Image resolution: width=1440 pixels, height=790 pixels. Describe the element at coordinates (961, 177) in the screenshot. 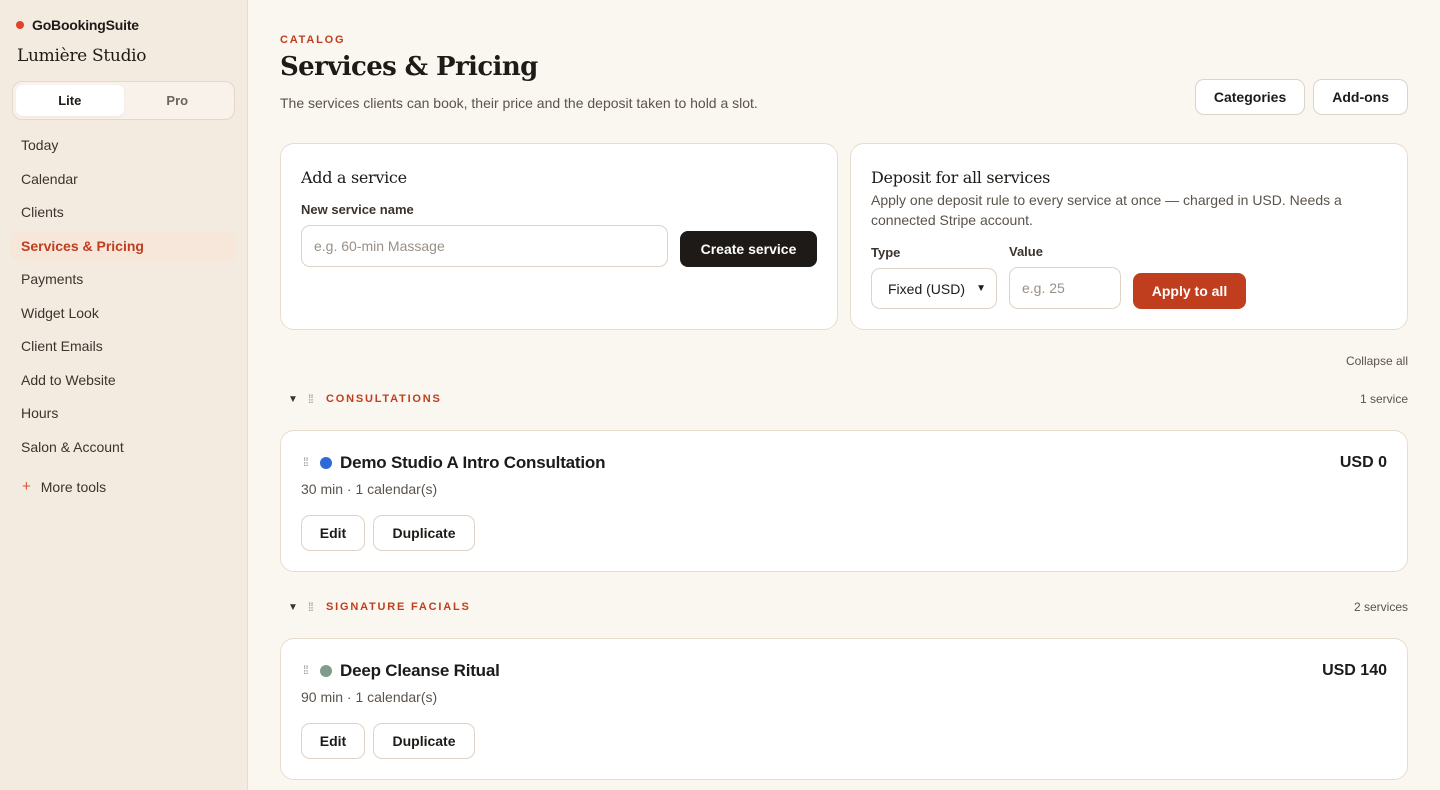

I see `deposit-title: Deposit for all services` at that location.